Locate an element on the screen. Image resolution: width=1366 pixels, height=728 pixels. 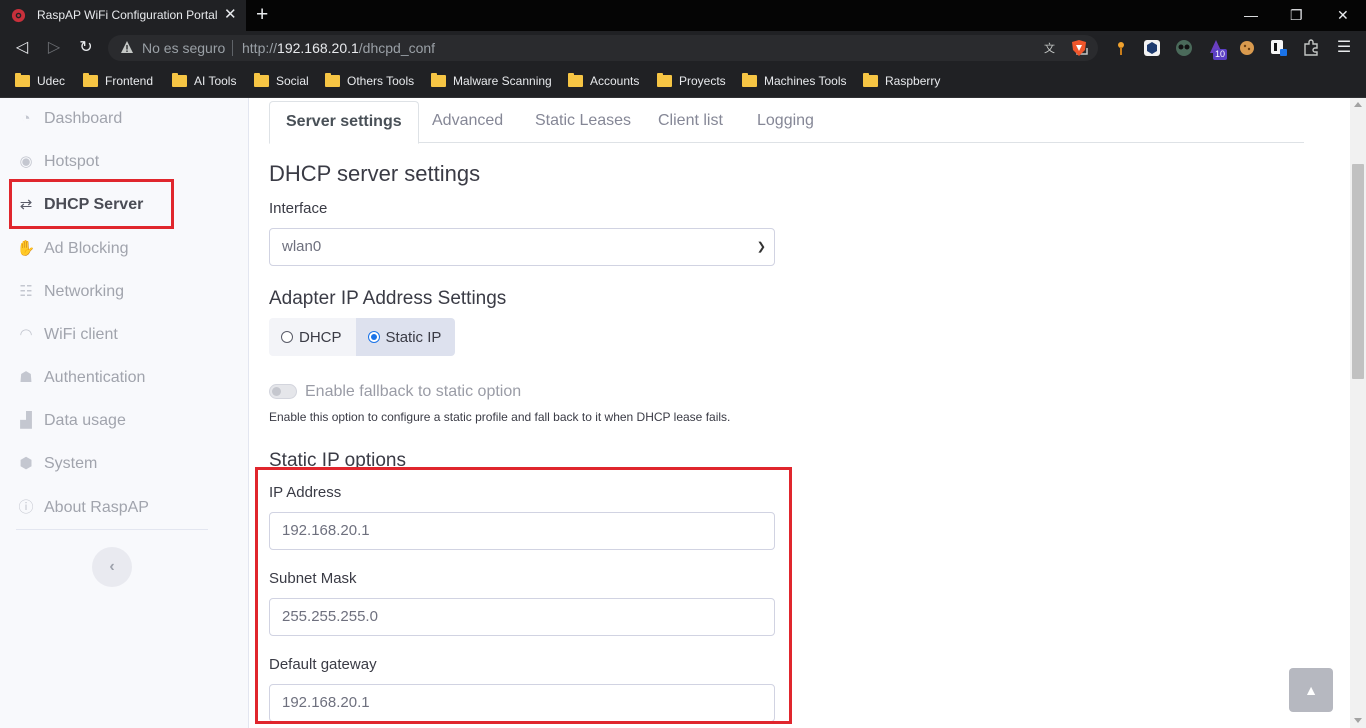
bookmark-folder: Machines Tools is located at coordinates (794, 81).